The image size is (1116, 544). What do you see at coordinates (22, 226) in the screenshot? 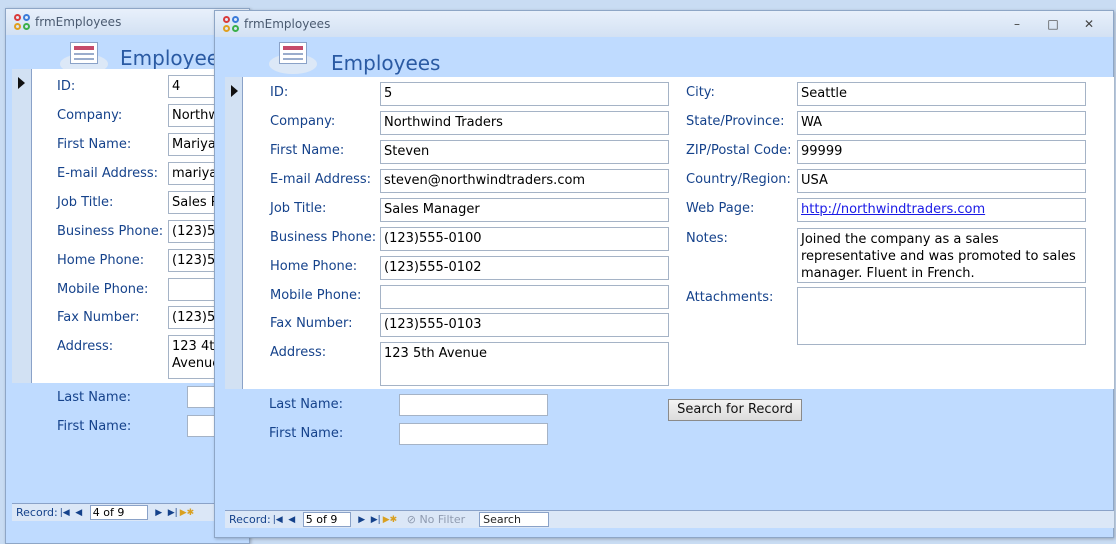
I see `back-record-selector` at bounding box center [22, 226].